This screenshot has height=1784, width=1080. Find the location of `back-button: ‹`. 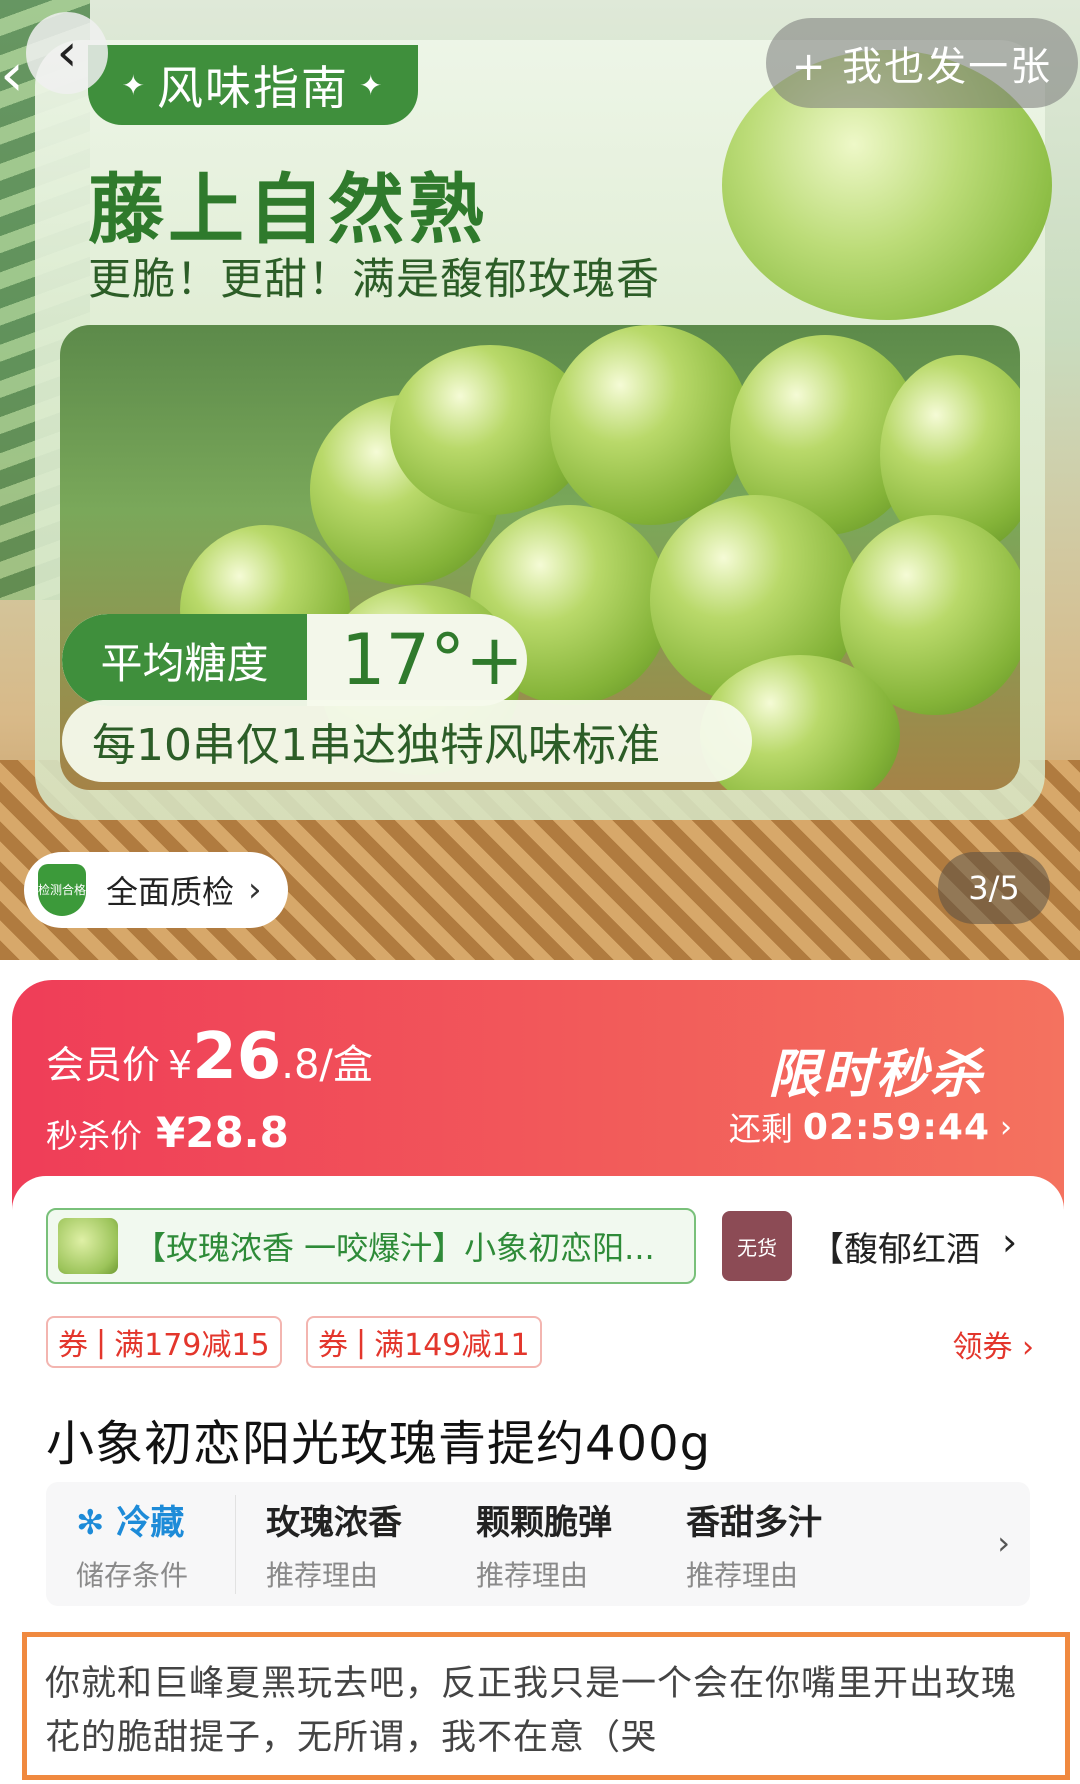

back-button: ‹ is located at coordinates (67, 53).